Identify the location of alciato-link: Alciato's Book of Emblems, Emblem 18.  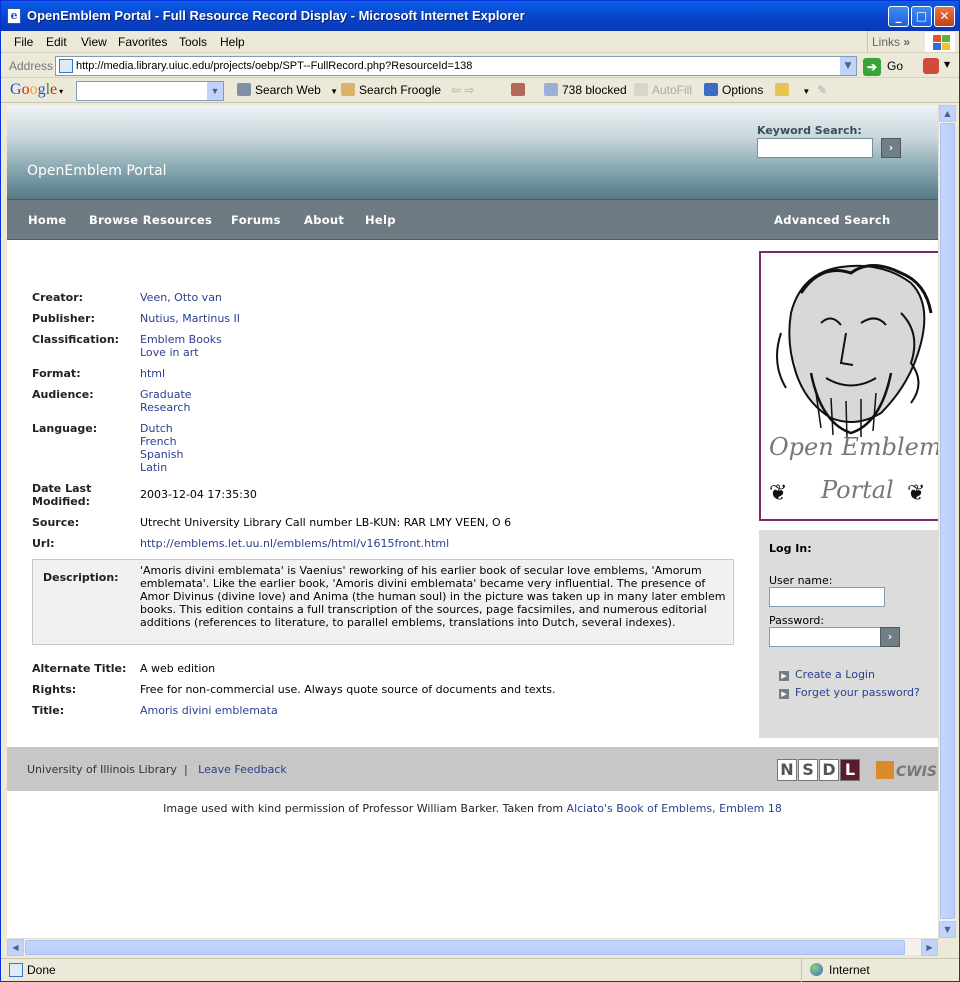
(674, 808).